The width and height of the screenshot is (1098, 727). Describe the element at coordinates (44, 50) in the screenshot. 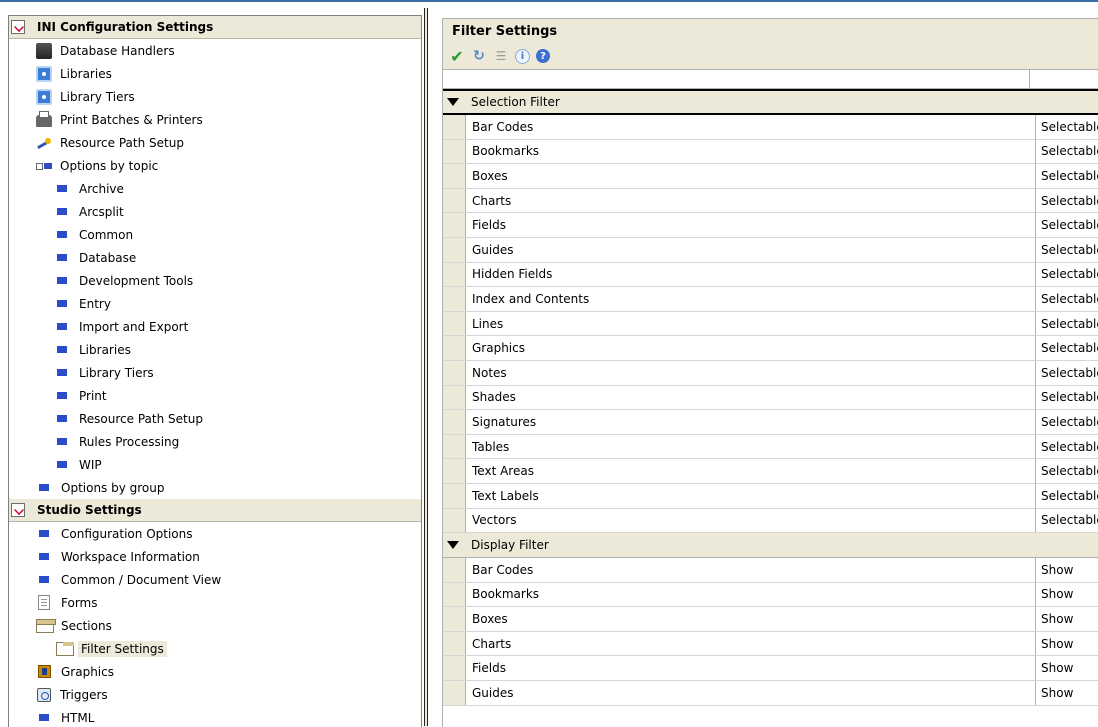

I see `database-icon` at that location.